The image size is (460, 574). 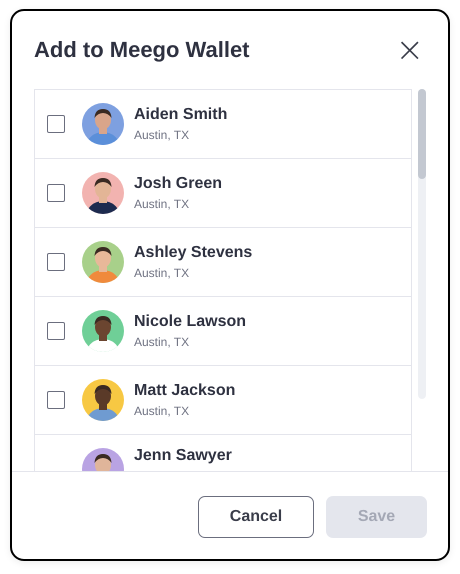 What do you see at coordinates (193, 253) in the screenshot?
I see `contact-name: Ashley Stevens` at bounding box center [193, 253].